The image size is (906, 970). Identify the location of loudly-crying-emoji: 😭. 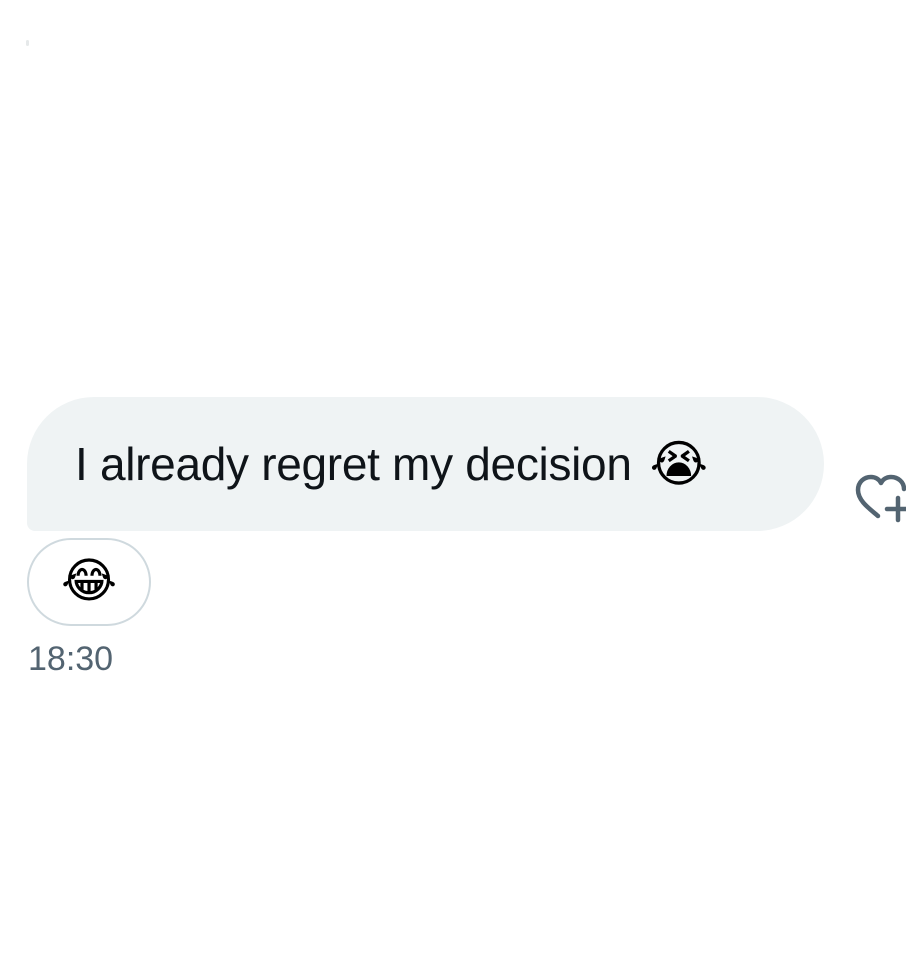
(679, 464).